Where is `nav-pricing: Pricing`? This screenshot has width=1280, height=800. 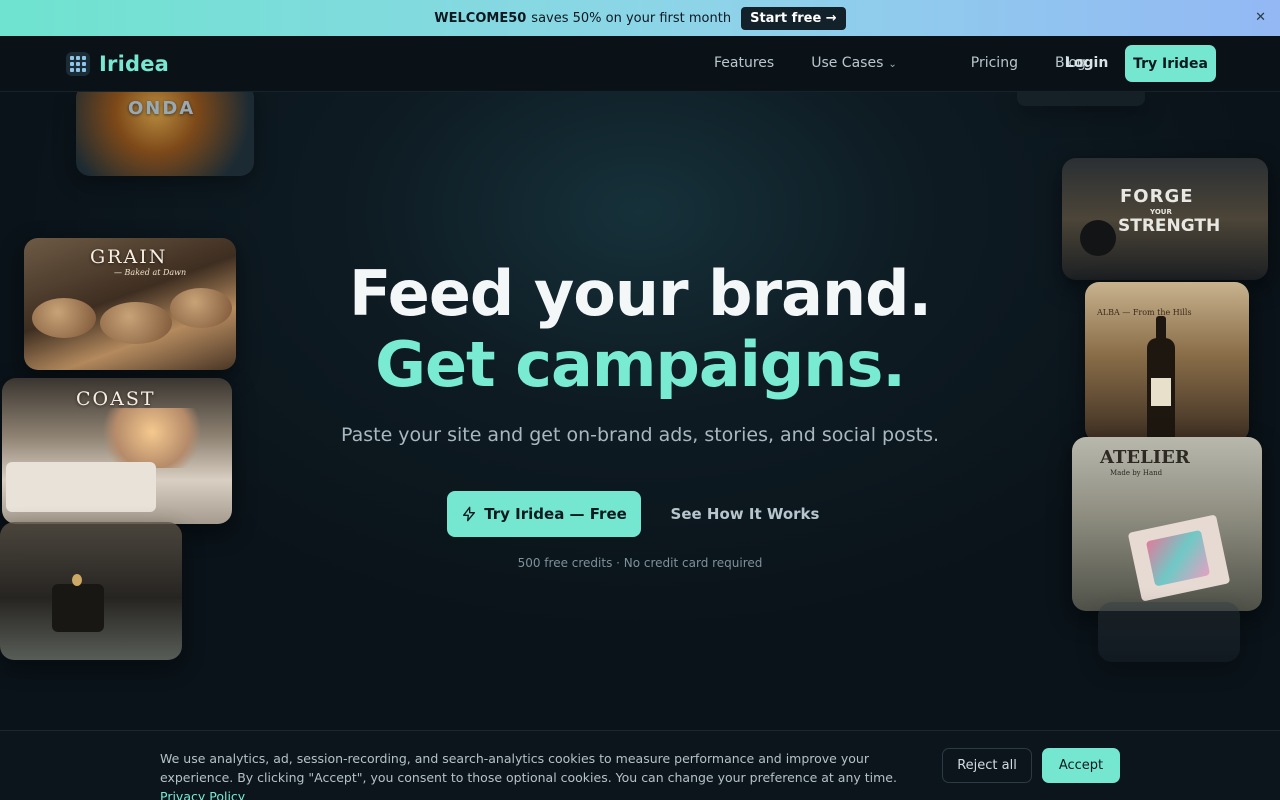
nav-pricing: Pricing is located at coordinates (994, 63).